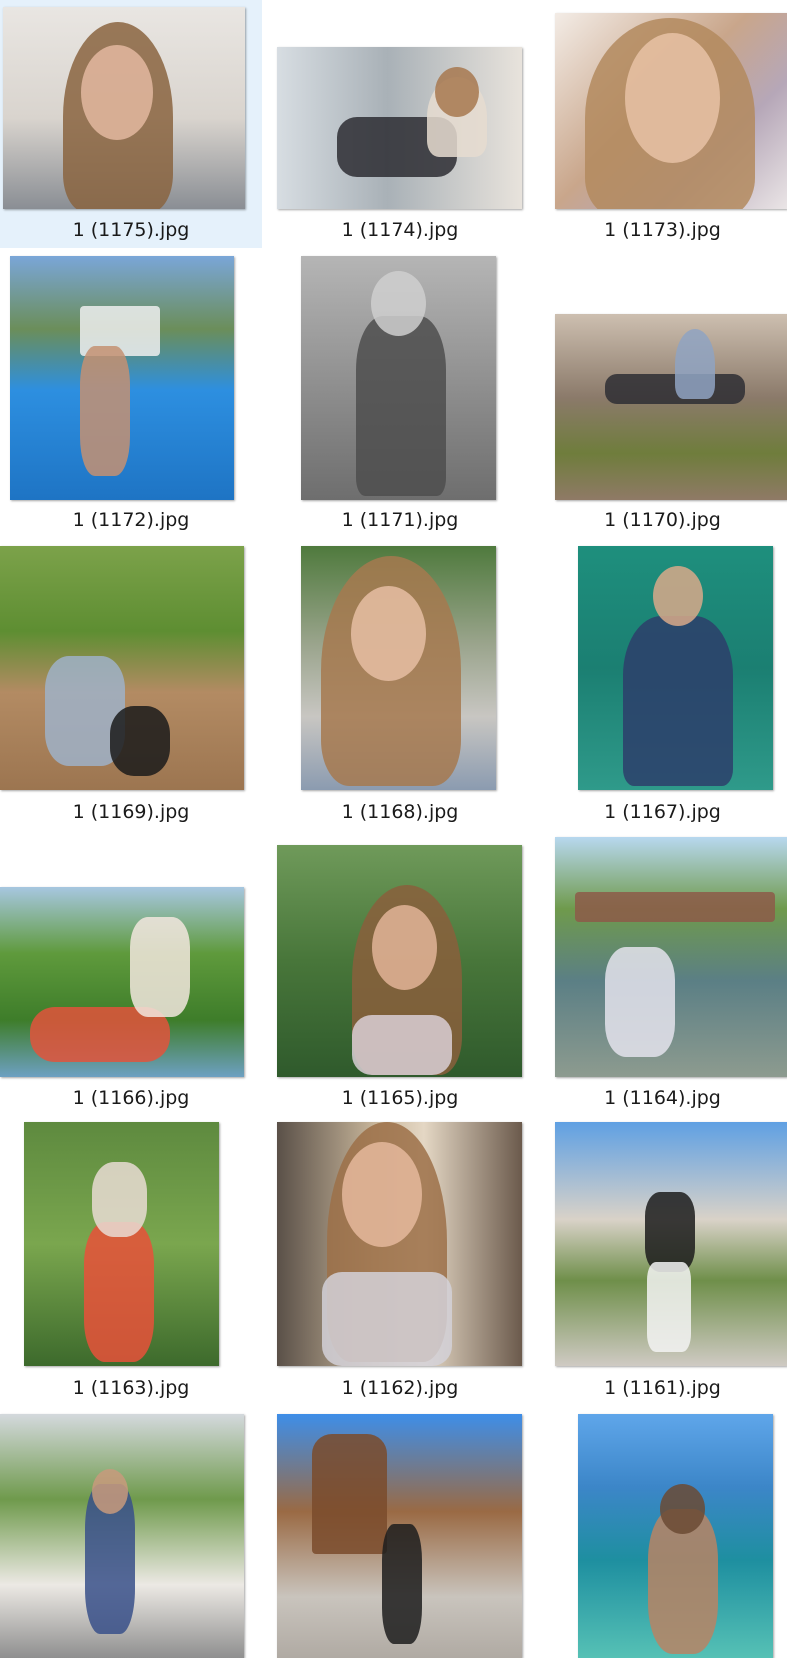 The height and width of the screenshot is (1658, 787). I want to click on file-tile: 1 (1163).jpg, so click(131, 1268).